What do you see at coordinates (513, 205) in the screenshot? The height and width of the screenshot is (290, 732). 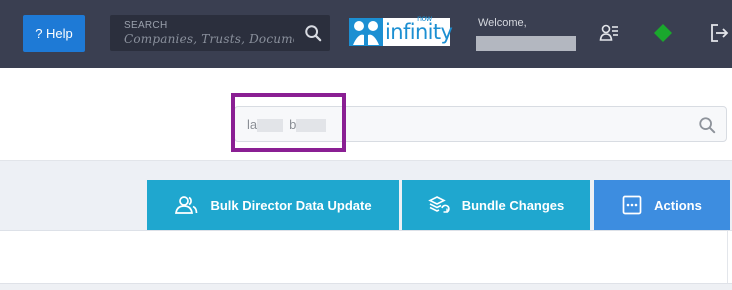 I see `bundle-label: Bundle Changes` at bounding box center [513, 205].